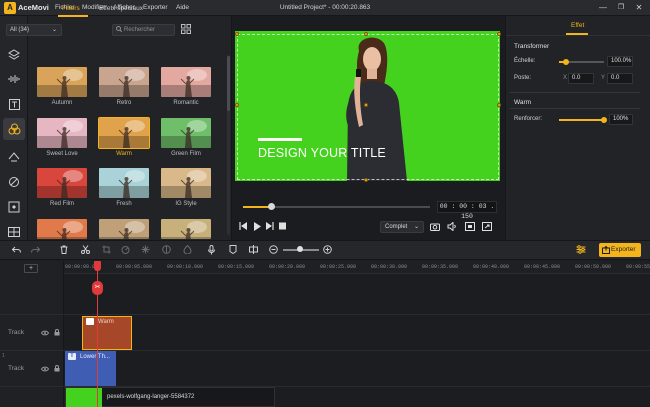 The width and height of the screenshot is (650, 407). I want to click on filters-scrollbar-thumb, so click(228, 83).